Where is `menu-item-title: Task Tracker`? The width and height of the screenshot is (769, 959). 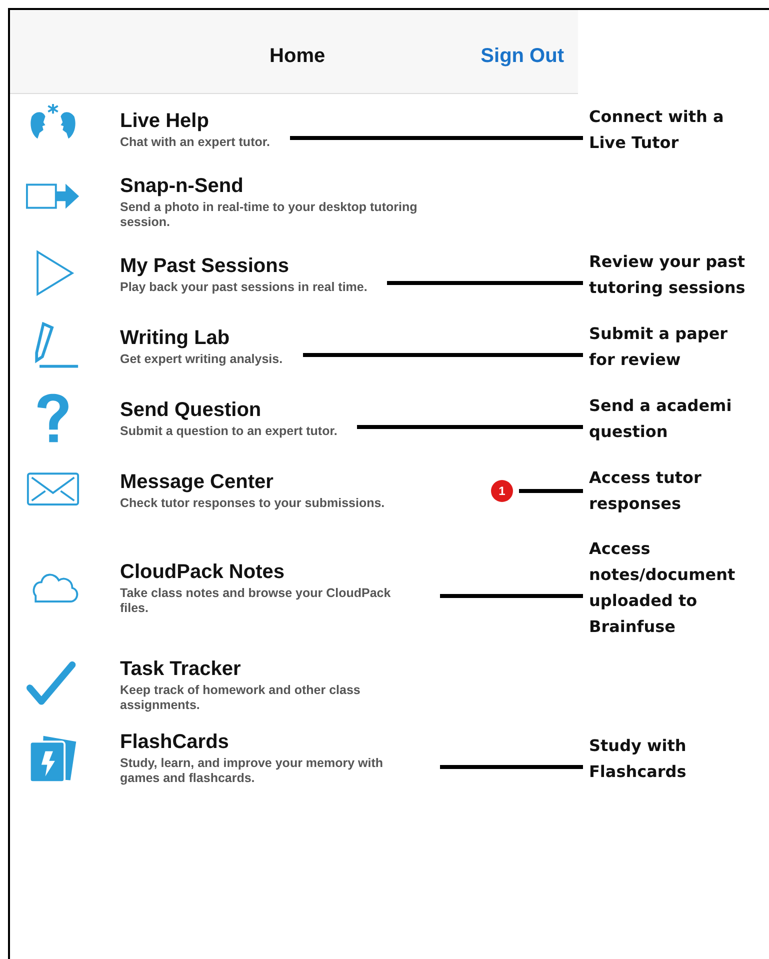 menu-item-title: Task Tracker is located at coordinates (270, 669).